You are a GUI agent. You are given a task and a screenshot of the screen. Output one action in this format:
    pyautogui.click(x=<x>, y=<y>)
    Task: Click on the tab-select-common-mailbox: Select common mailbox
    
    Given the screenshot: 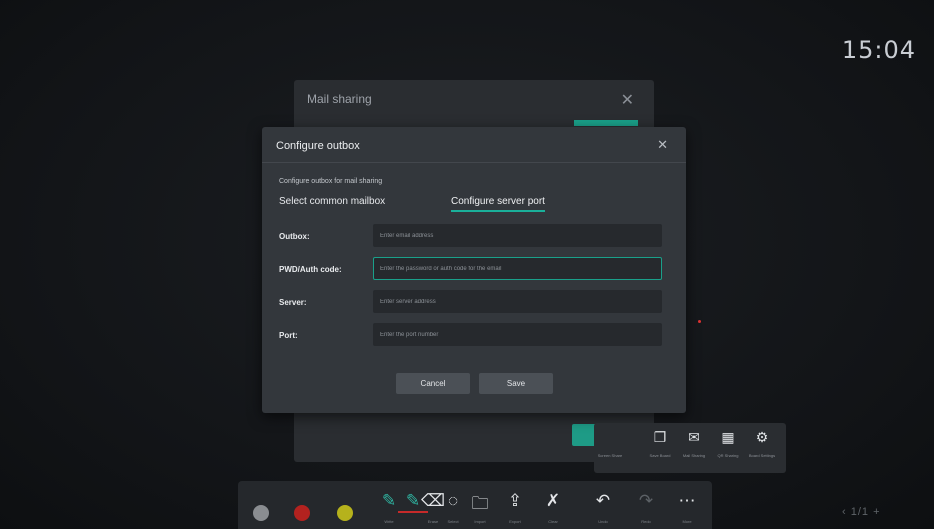 What is the action you would take?
    pyautogui.click(x=332, y=201)
    